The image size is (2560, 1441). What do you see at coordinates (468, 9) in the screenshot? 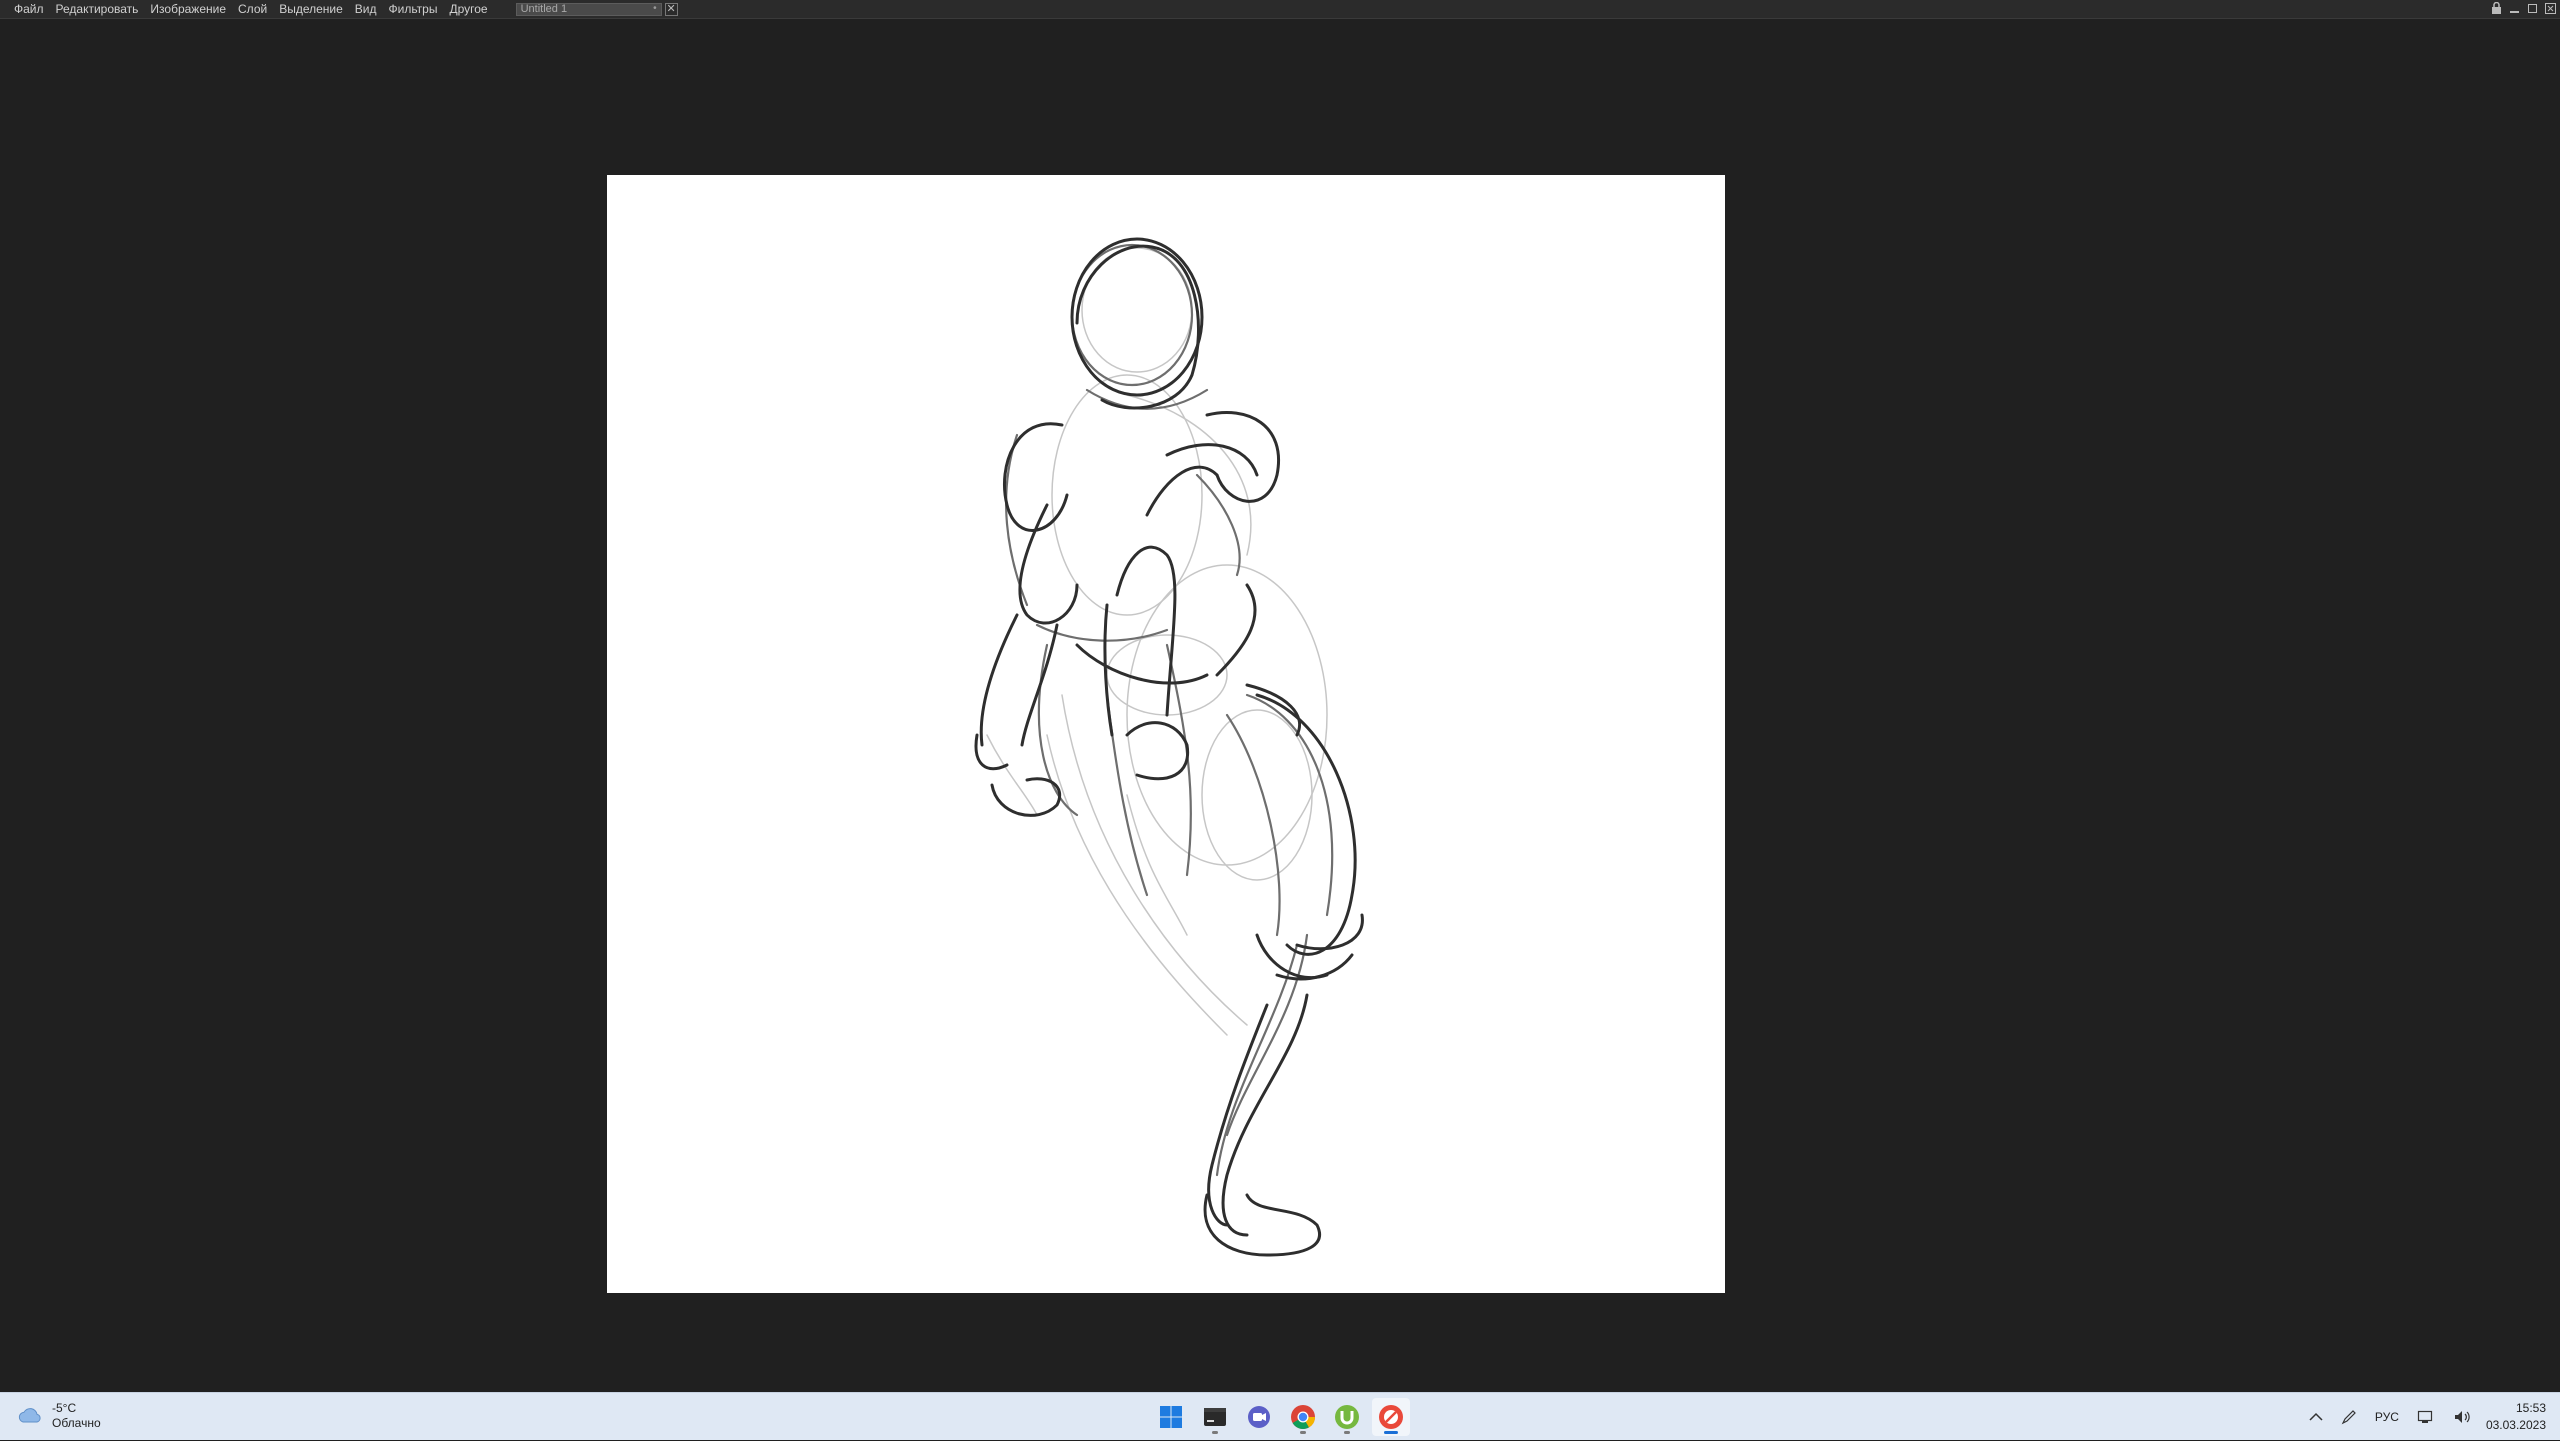
I see `menu-other: Другое` at bounding box center [468, 9].